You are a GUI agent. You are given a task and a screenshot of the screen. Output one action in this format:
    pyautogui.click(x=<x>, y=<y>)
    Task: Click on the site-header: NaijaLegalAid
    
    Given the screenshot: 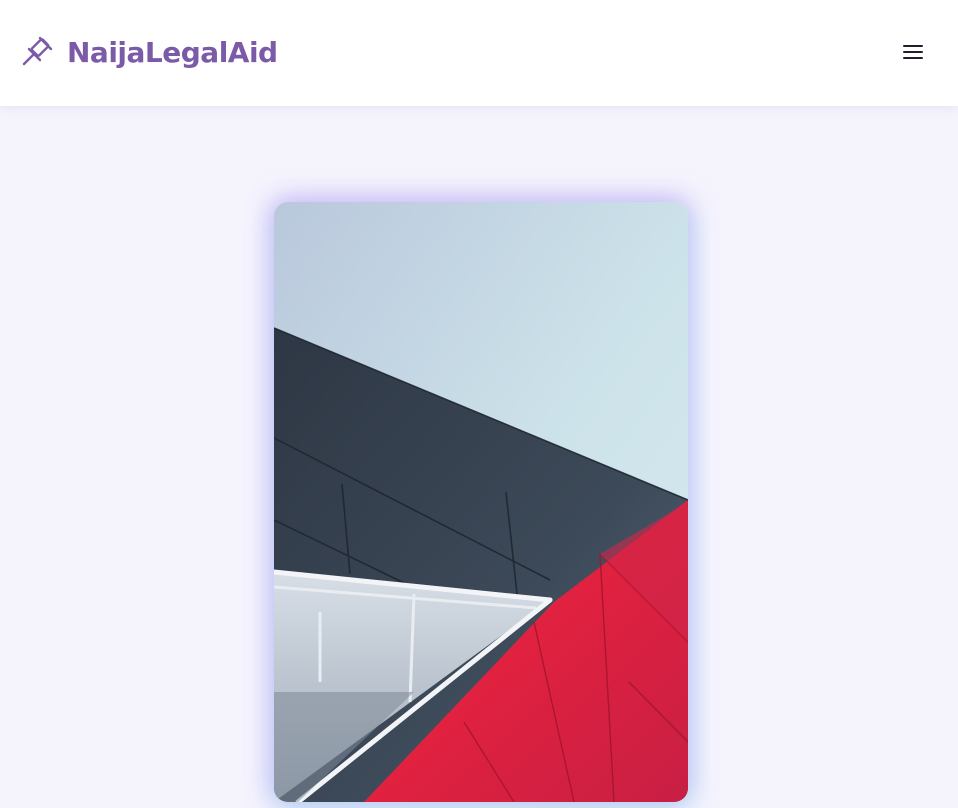 What is the action you would take?
    pyautogui.click(x=479, y=53)
    